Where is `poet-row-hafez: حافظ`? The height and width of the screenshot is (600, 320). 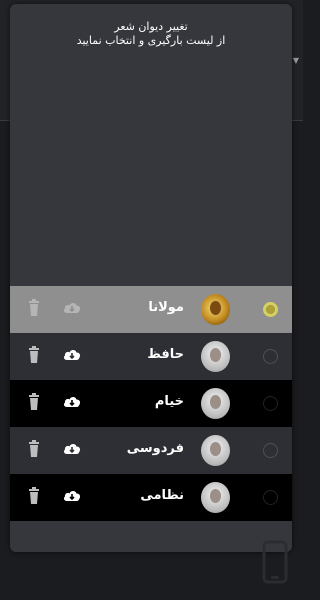
poet-row-hafez: حافظ is located at coordinates (151, 356).